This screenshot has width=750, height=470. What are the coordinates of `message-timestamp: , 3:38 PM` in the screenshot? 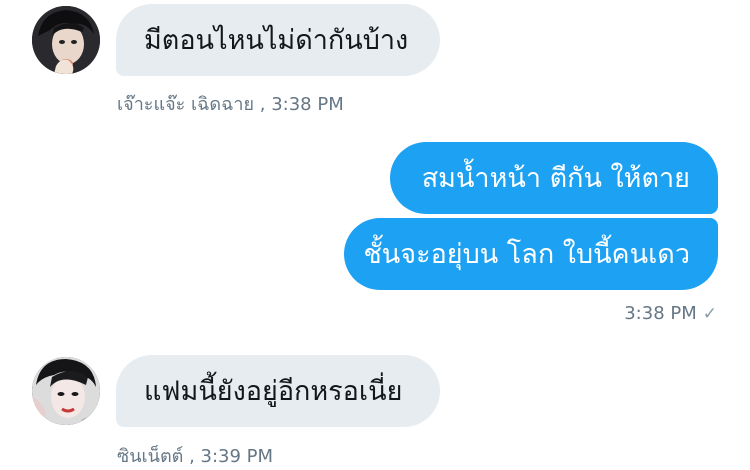 It's located at (299, 104).